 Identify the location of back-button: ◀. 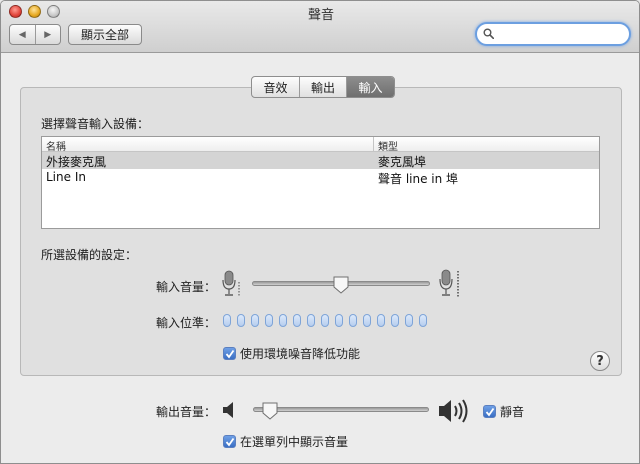
(22, 34).